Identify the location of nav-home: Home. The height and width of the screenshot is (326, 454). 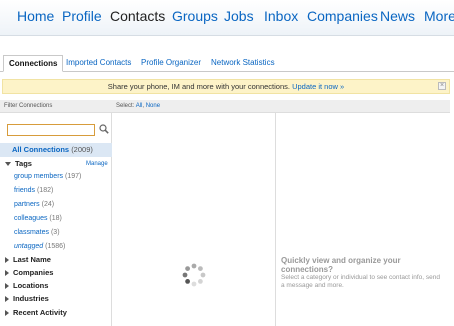
(35, 16).